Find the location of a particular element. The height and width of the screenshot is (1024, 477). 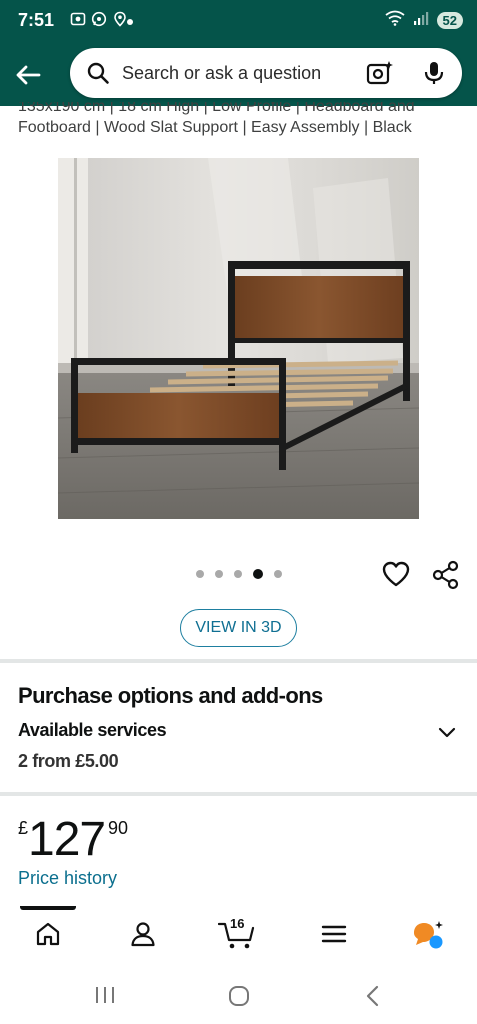

add-to-wishlist-button is located at coordinates (396, 576).